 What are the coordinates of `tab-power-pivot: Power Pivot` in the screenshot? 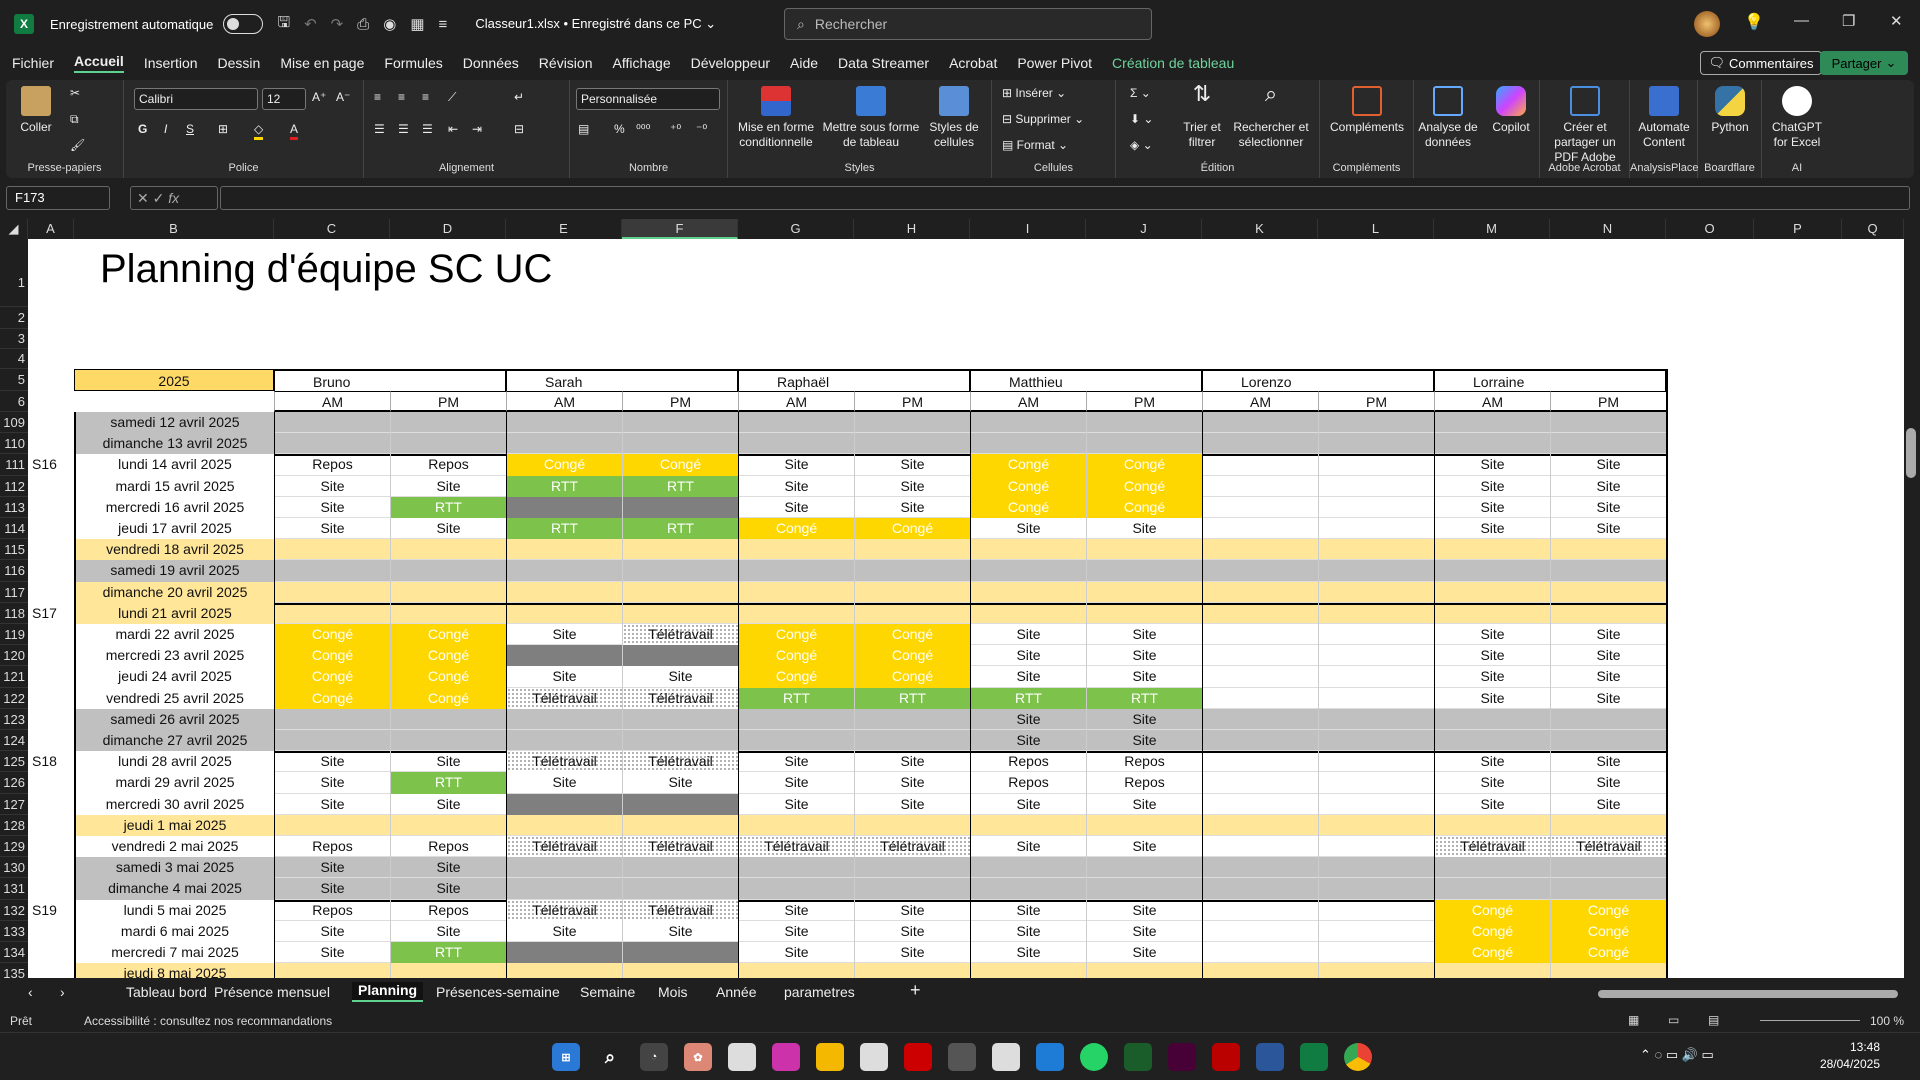 It's located at (1054, 63).